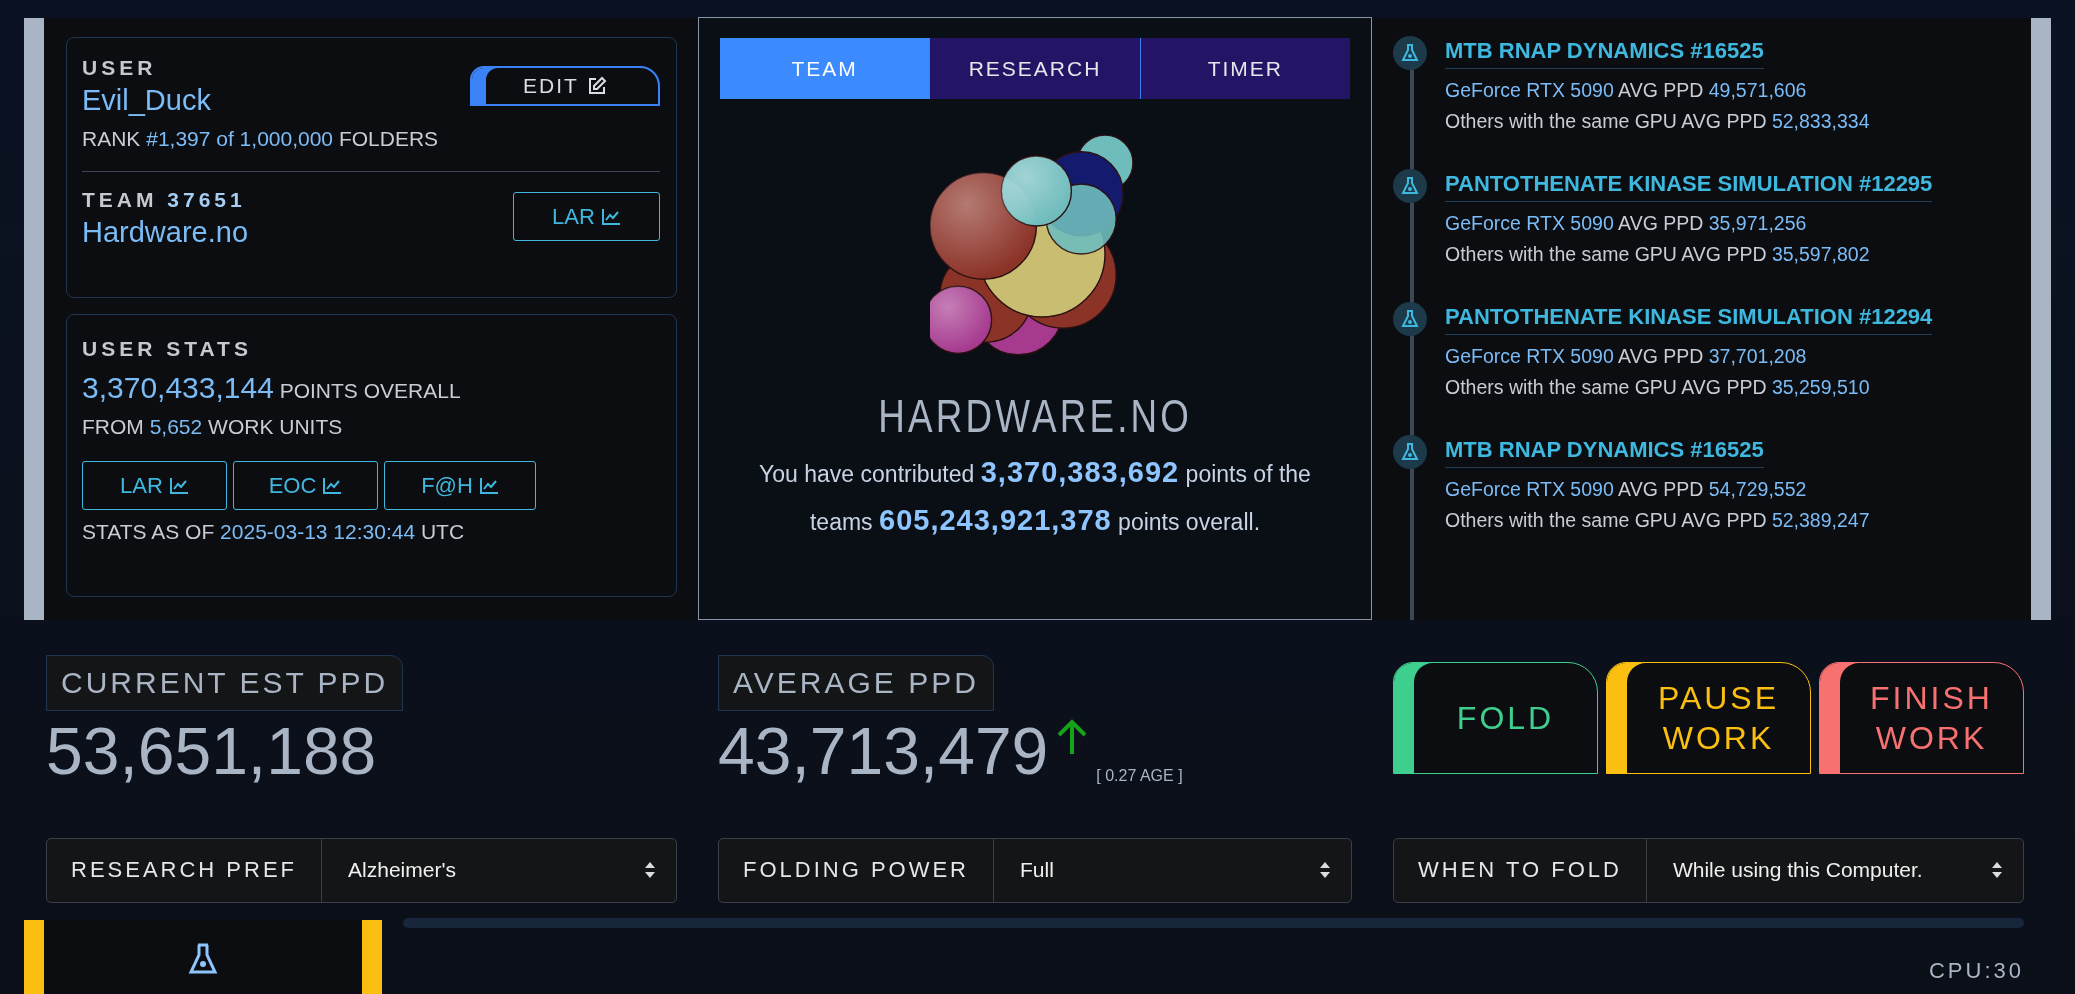 The image size is (2075, 994). What do you see at coordinates (1139, 776) in the screenshot?
I see `age-text: [ 0.27 AGE ]` at bounding box center [1139, 776].